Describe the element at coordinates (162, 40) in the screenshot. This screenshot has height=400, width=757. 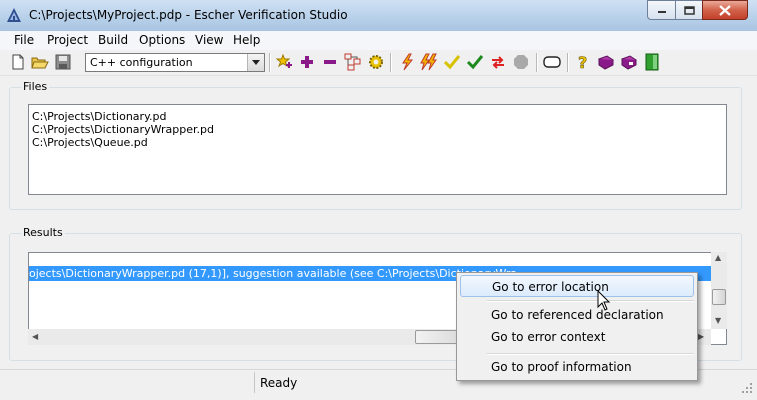
I see `menu-options: Options` at that location.